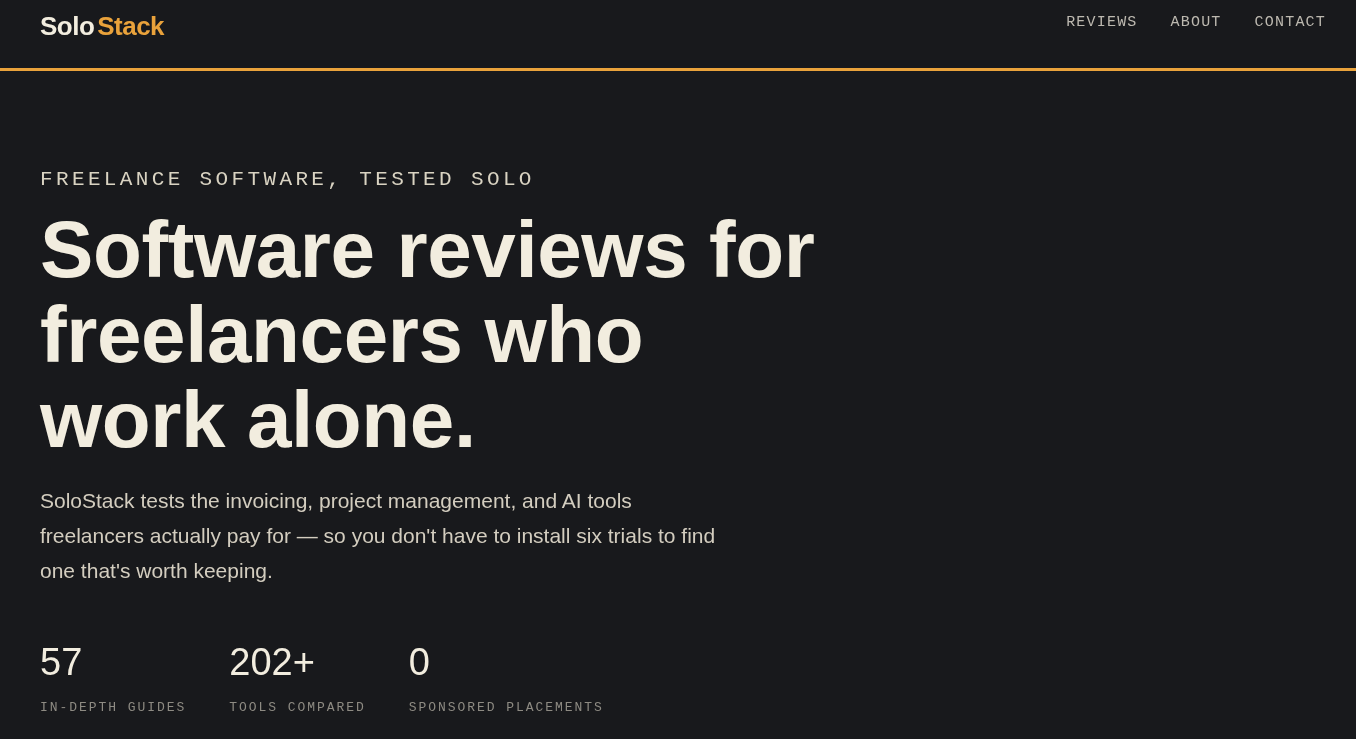 The height and width of the screenshot is (739, 1356). Describe the element at coordinates (297, 708) in the screenshot. I see `stat-label: TOOLS COMPARED` at that location.